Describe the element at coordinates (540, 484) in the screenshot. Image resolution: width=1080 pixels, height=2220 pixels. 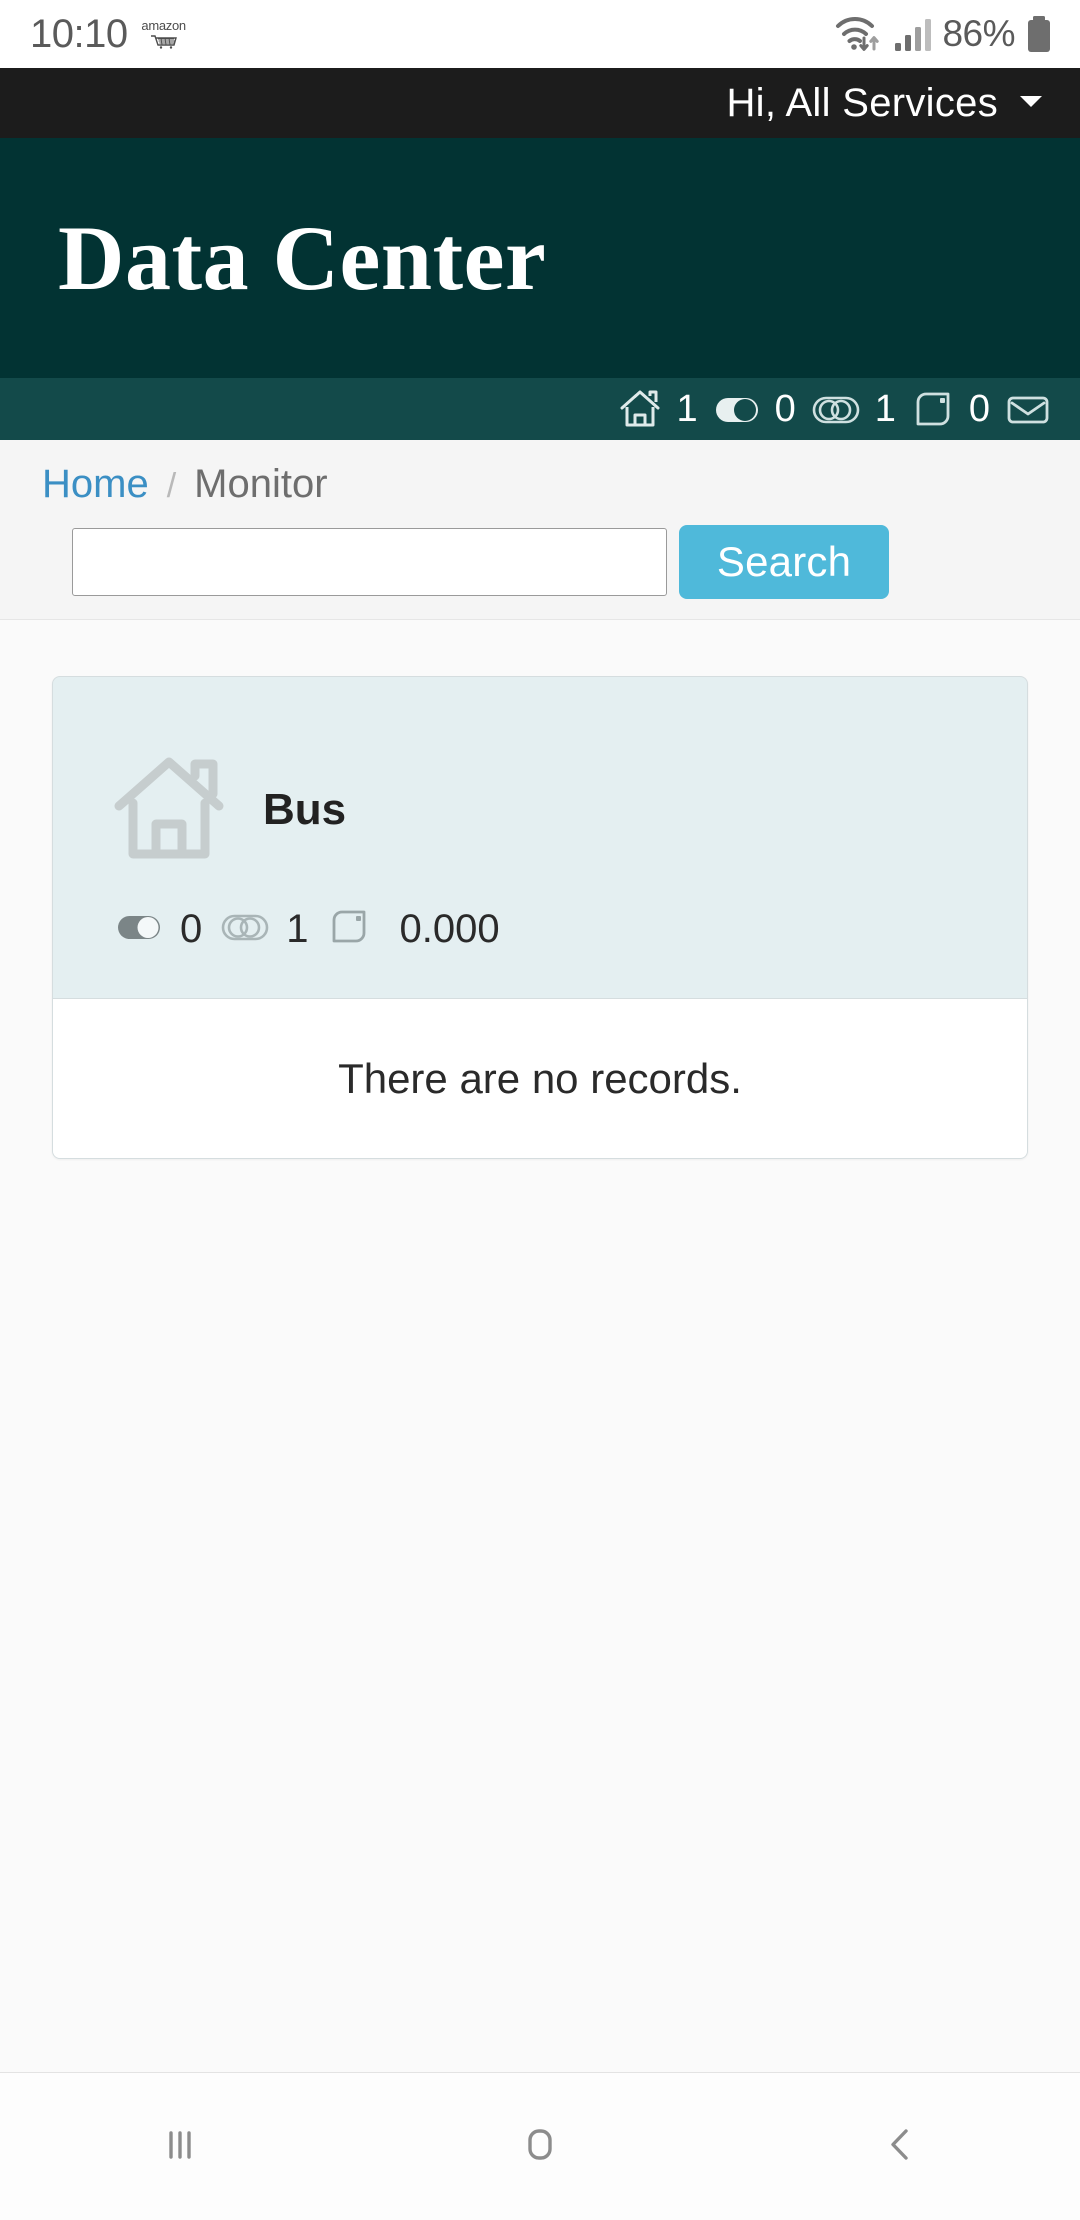
I see `breadcrumb: Home / Monitor` at that location.